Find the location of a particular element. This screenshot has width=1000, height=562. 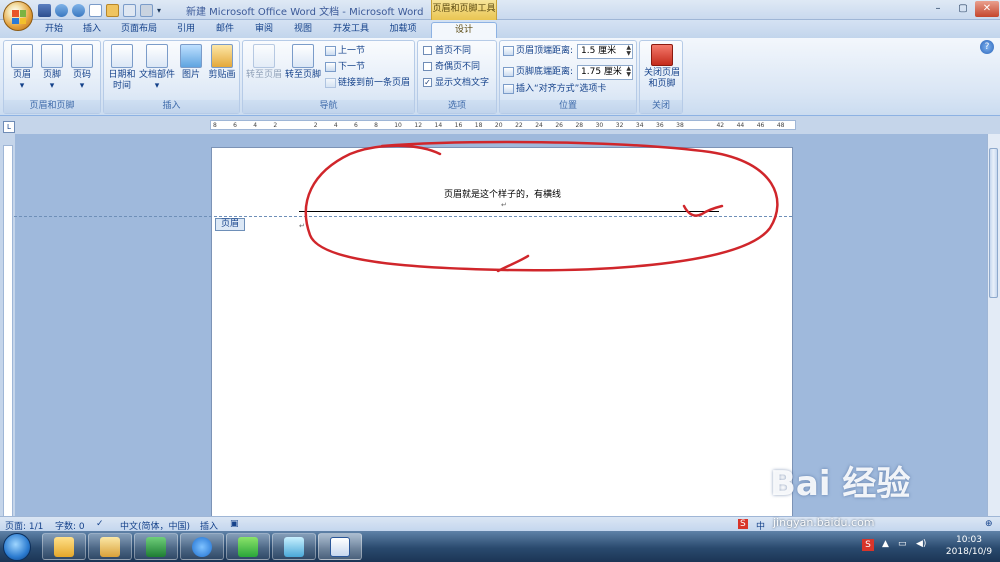

ruler-tick-label: 4 is located at coordinates (335, 125).